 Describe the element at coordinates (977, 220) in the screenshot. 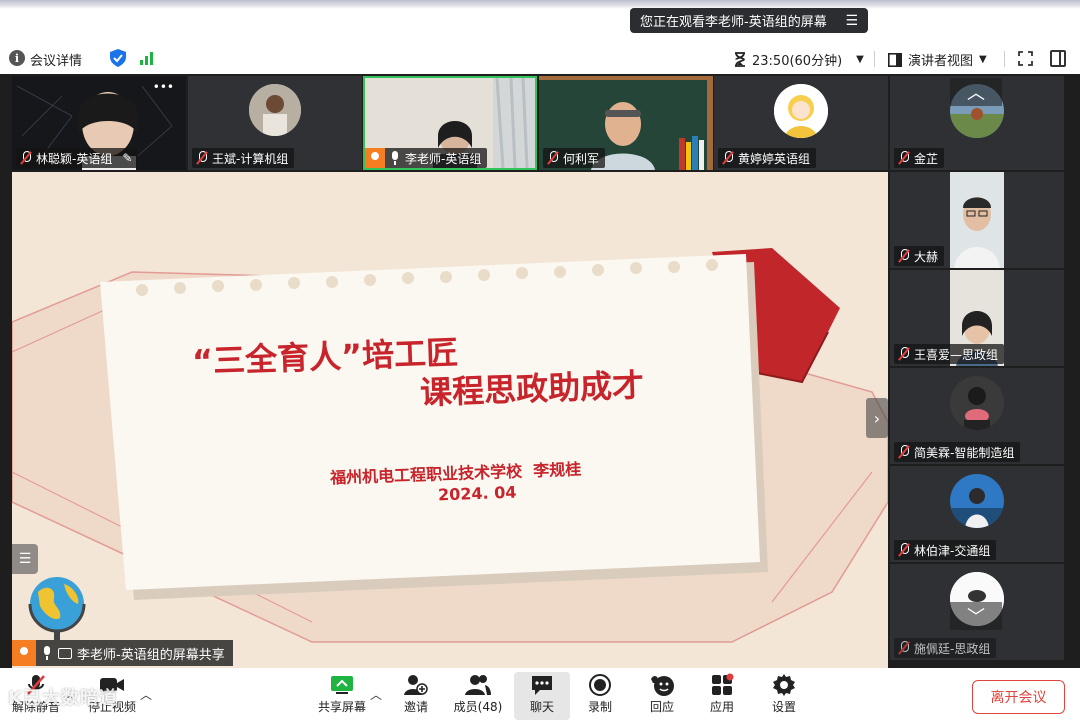

I see `video-tile: 大赫` at that location.